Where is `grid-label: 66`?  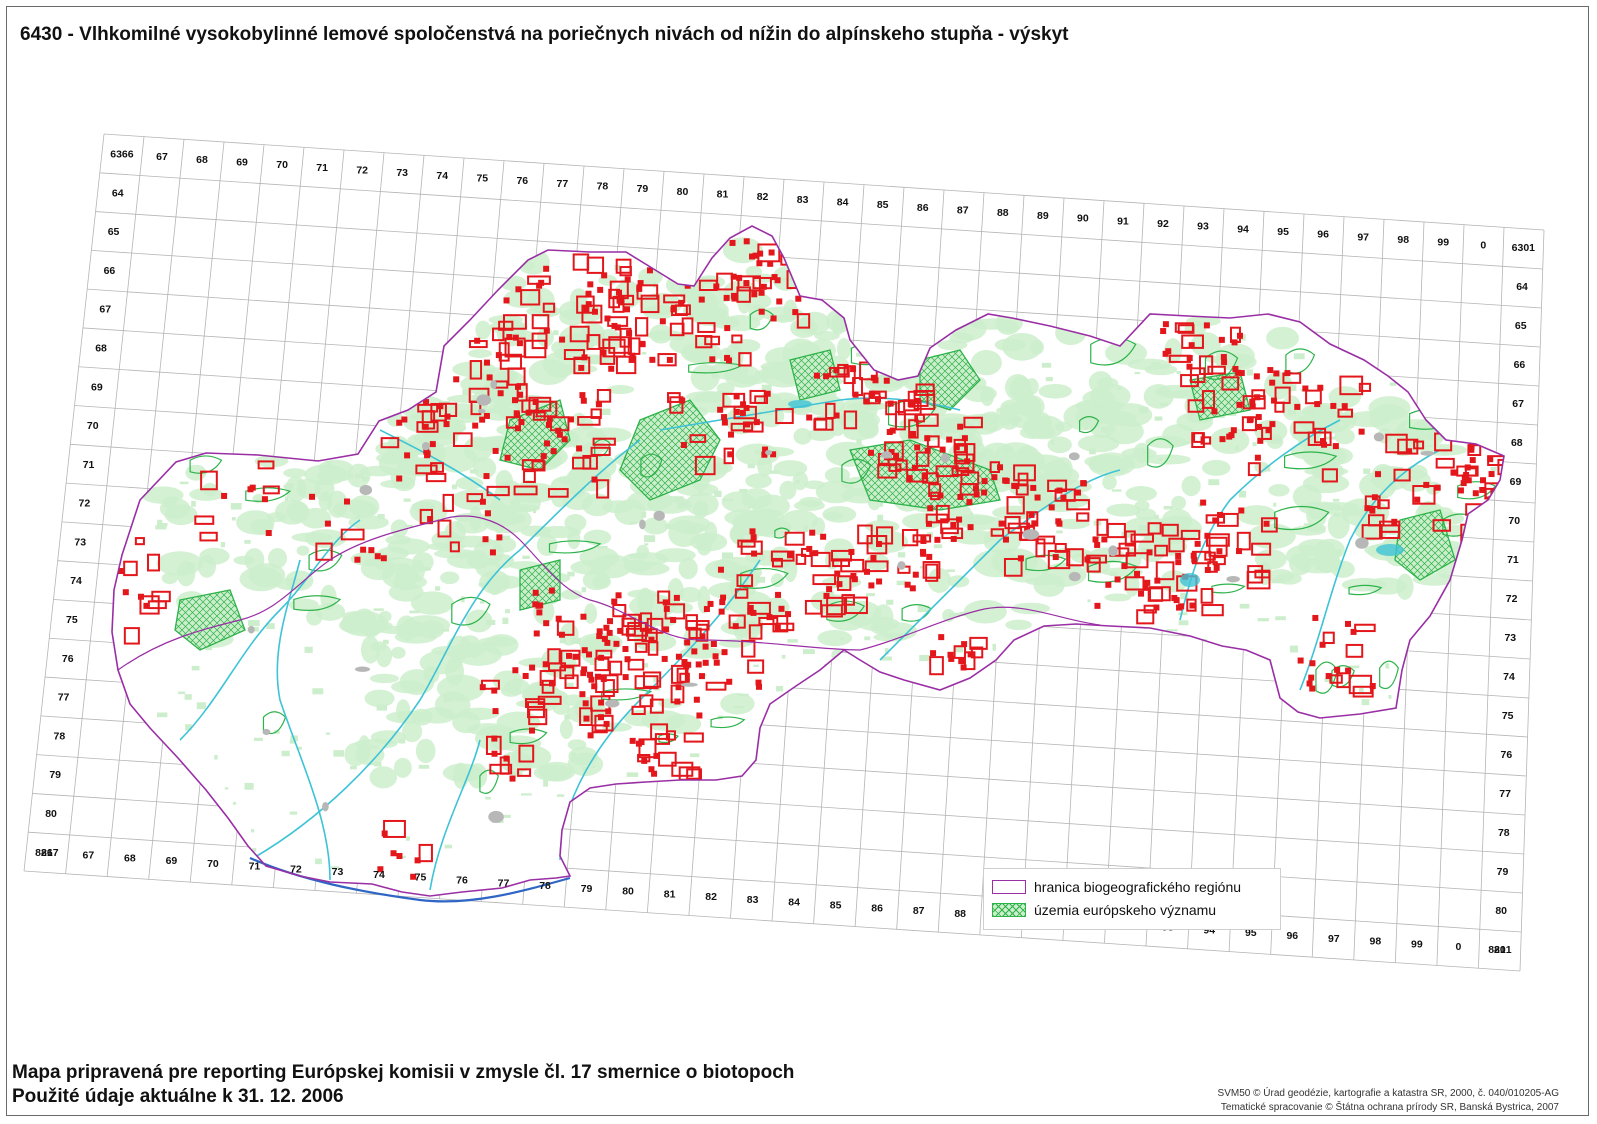 grid-label: 66 is located at coordinates (110, 271).